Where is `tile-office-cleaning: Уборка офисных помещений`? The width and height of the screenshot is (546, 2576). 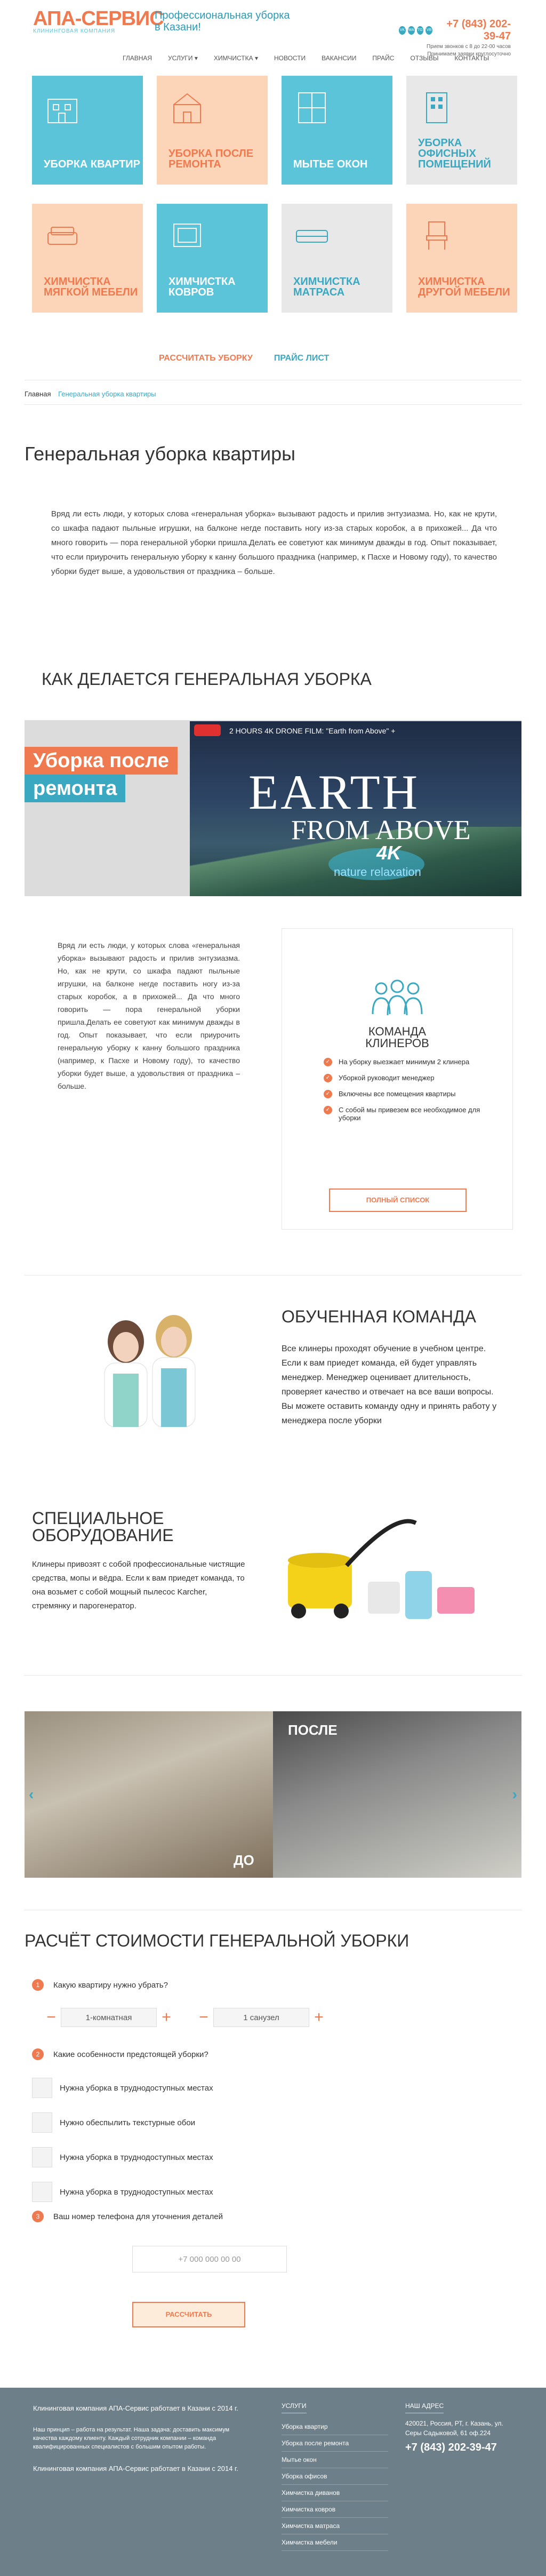 tile-office-cleaning: Уборка офисных помещений is located at coordinates (461, 130).